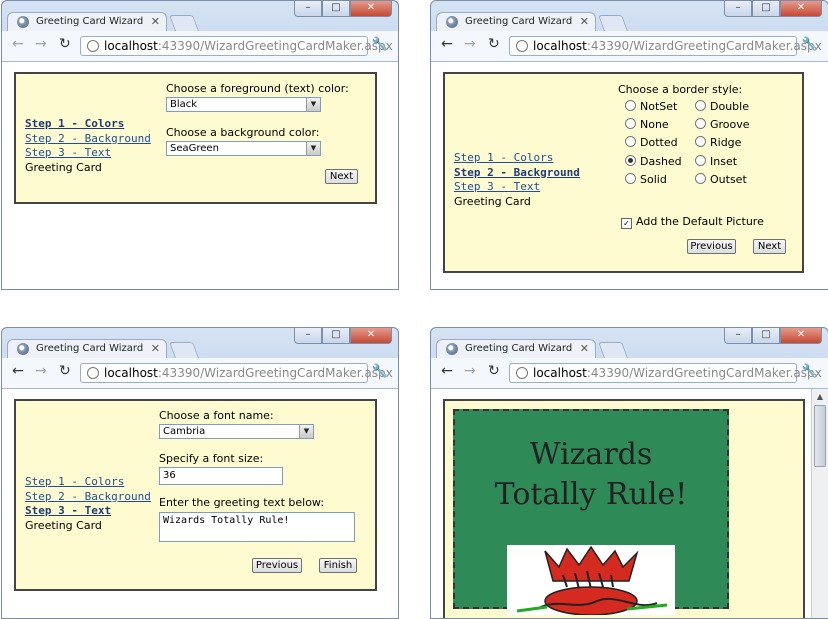 The width and height of the screenshot is (828, 619). I want to click on vertical-scrollbar: ▲, so click(819, 503).